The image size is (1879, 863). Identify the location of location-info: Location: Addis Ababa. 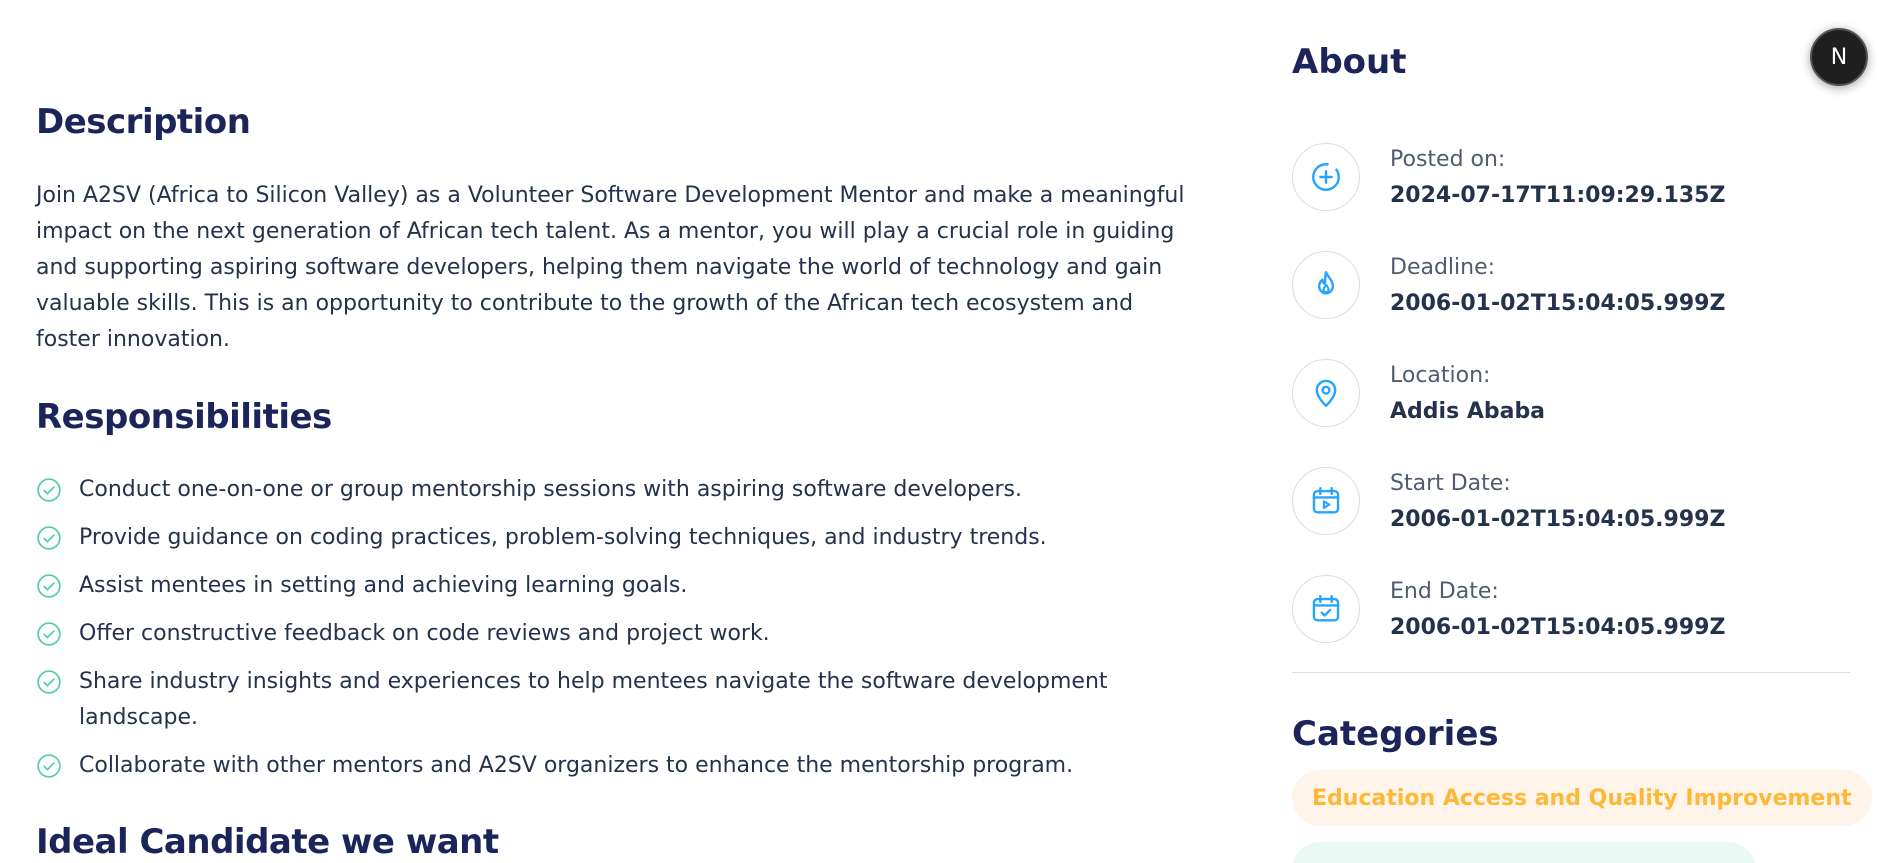
(1542, 394).